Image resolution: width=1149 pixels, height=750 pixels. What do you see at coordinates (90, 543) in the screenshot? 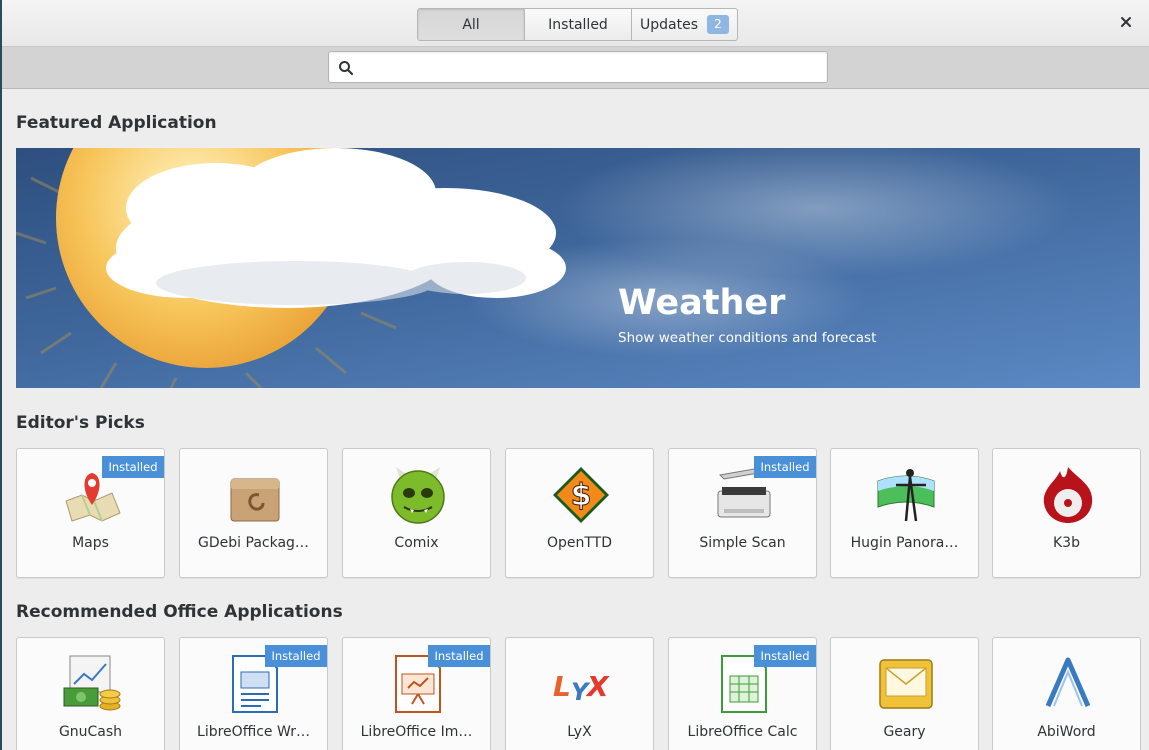
I see `app-name: Maps` at bounding box center [90, 543].